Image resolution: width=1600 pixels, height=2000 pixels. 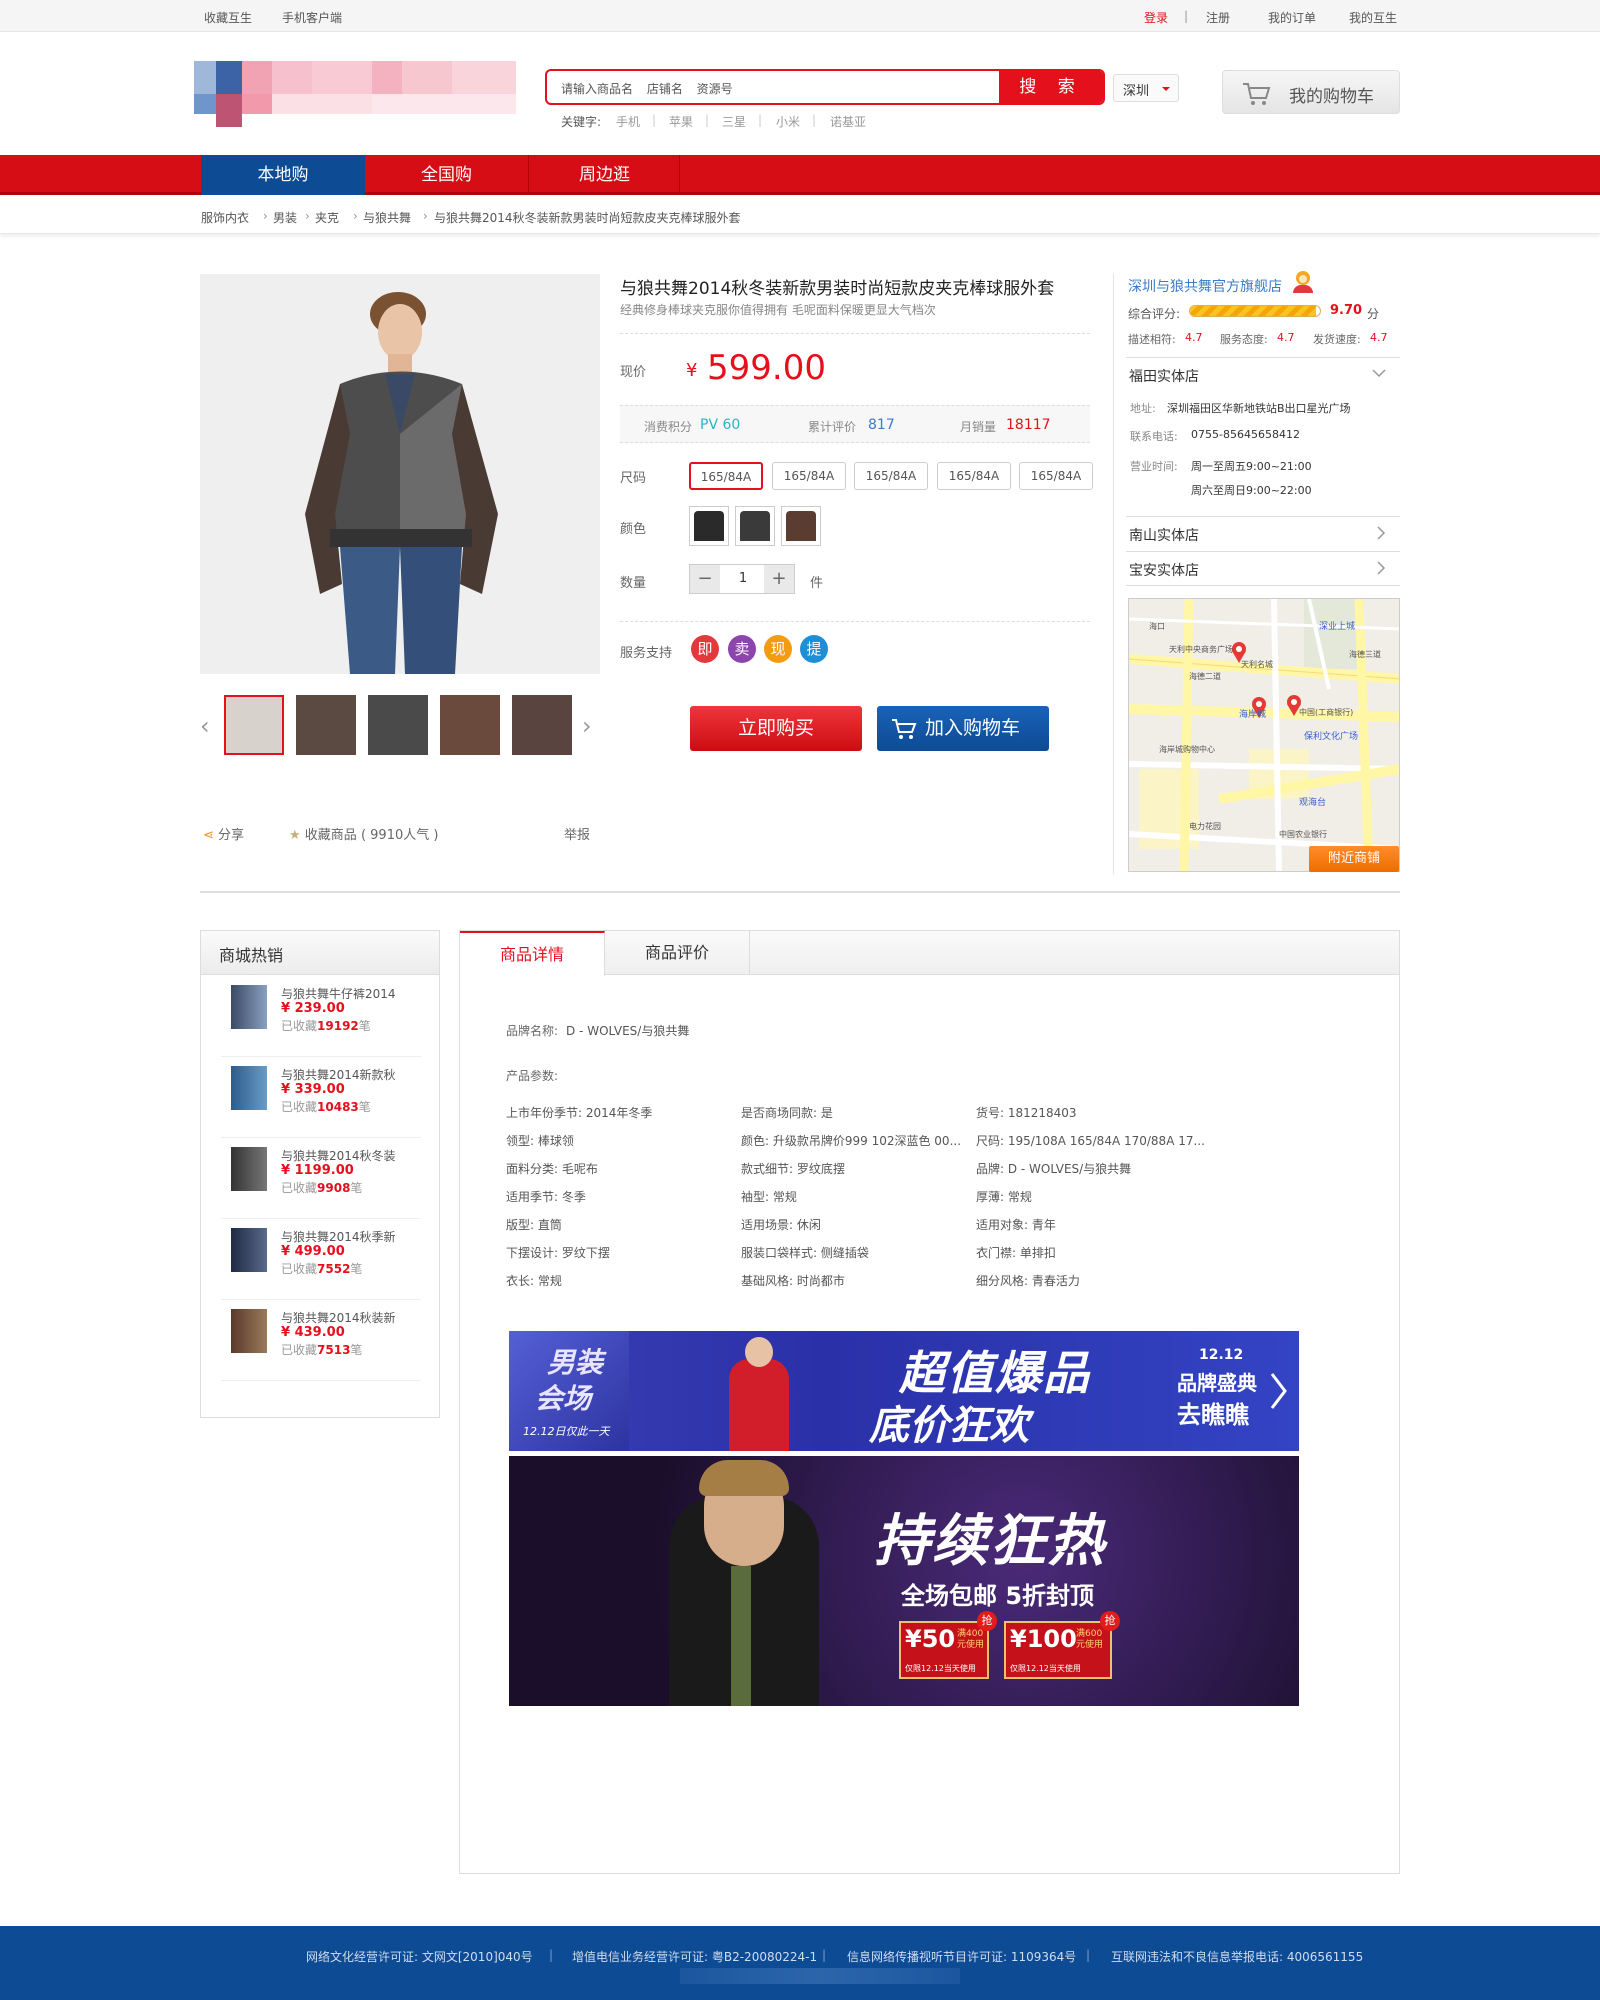 What do you see at coordinates (1373, 17) in the screenshot?
I see `my-hs-link: 我的互生` at bounding box center [1373, 17].